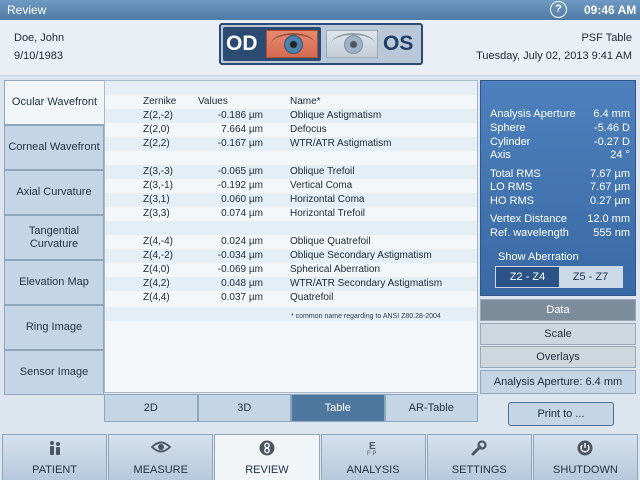 The width and height of the screenshot is (640, 480). What do you see at coordinates (262, 269) in the screenshot?
I see `table-row: Z(4,0) -0.069 µm Spherical Aberration` at bounding box center [262, 269].